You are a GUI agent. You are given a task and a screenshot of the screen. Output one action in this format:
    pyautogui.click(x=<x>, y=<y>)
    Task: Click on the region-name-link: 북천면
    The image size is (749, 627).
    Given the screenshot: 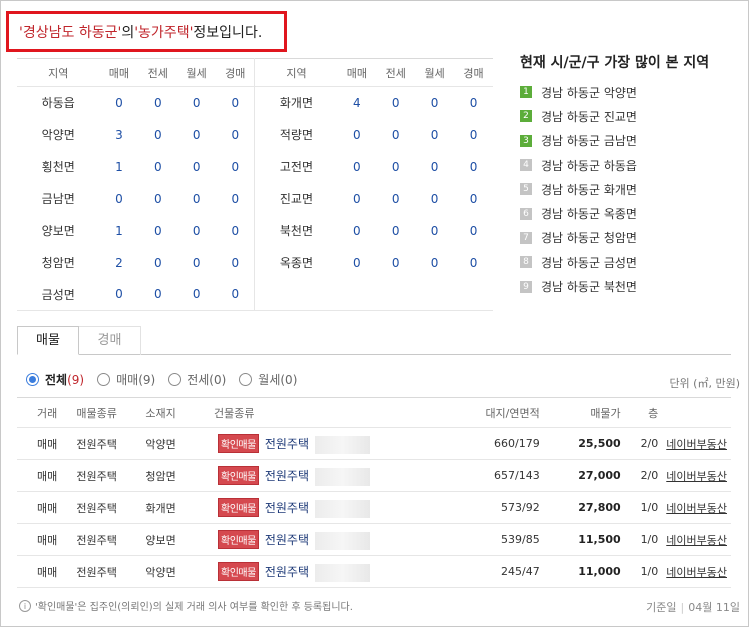 What is the action you would take?
    pyautogui.click(x=296, y=230)
    